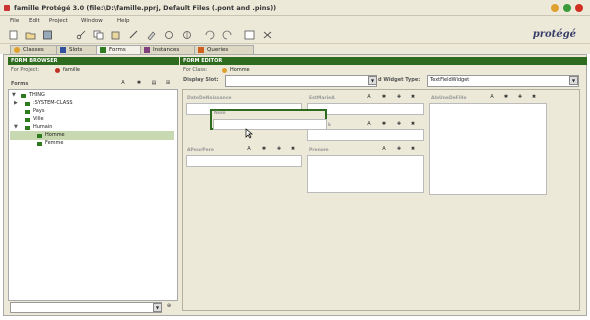 Image resolution: width=590 pixels, height=320 pixels. Describe the element at coordinates (187, 35) in the screenshot. I see `edit-slot-icon` at that location.